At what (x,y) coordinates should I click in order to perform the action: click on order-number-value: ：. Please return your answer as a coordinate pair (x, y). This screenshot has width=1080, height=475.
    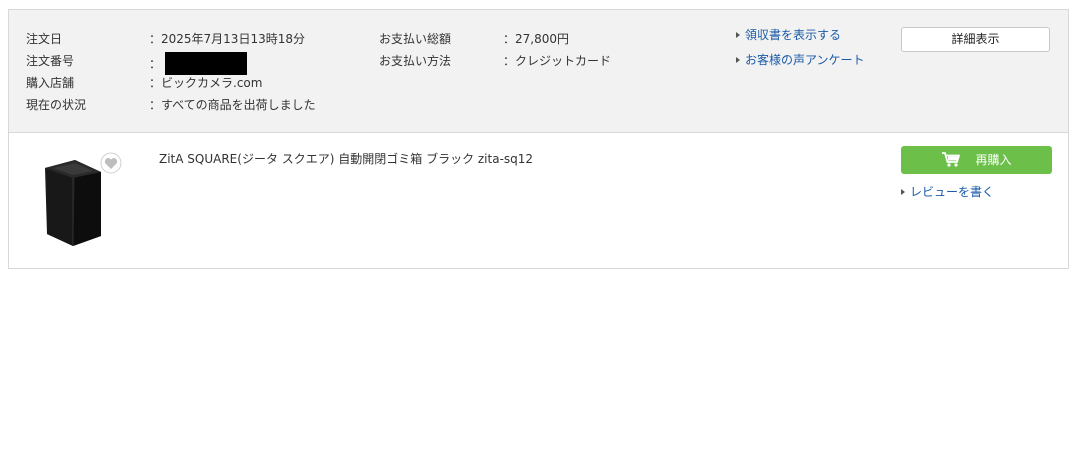
    Looking at the image, I should click on (198, 64).